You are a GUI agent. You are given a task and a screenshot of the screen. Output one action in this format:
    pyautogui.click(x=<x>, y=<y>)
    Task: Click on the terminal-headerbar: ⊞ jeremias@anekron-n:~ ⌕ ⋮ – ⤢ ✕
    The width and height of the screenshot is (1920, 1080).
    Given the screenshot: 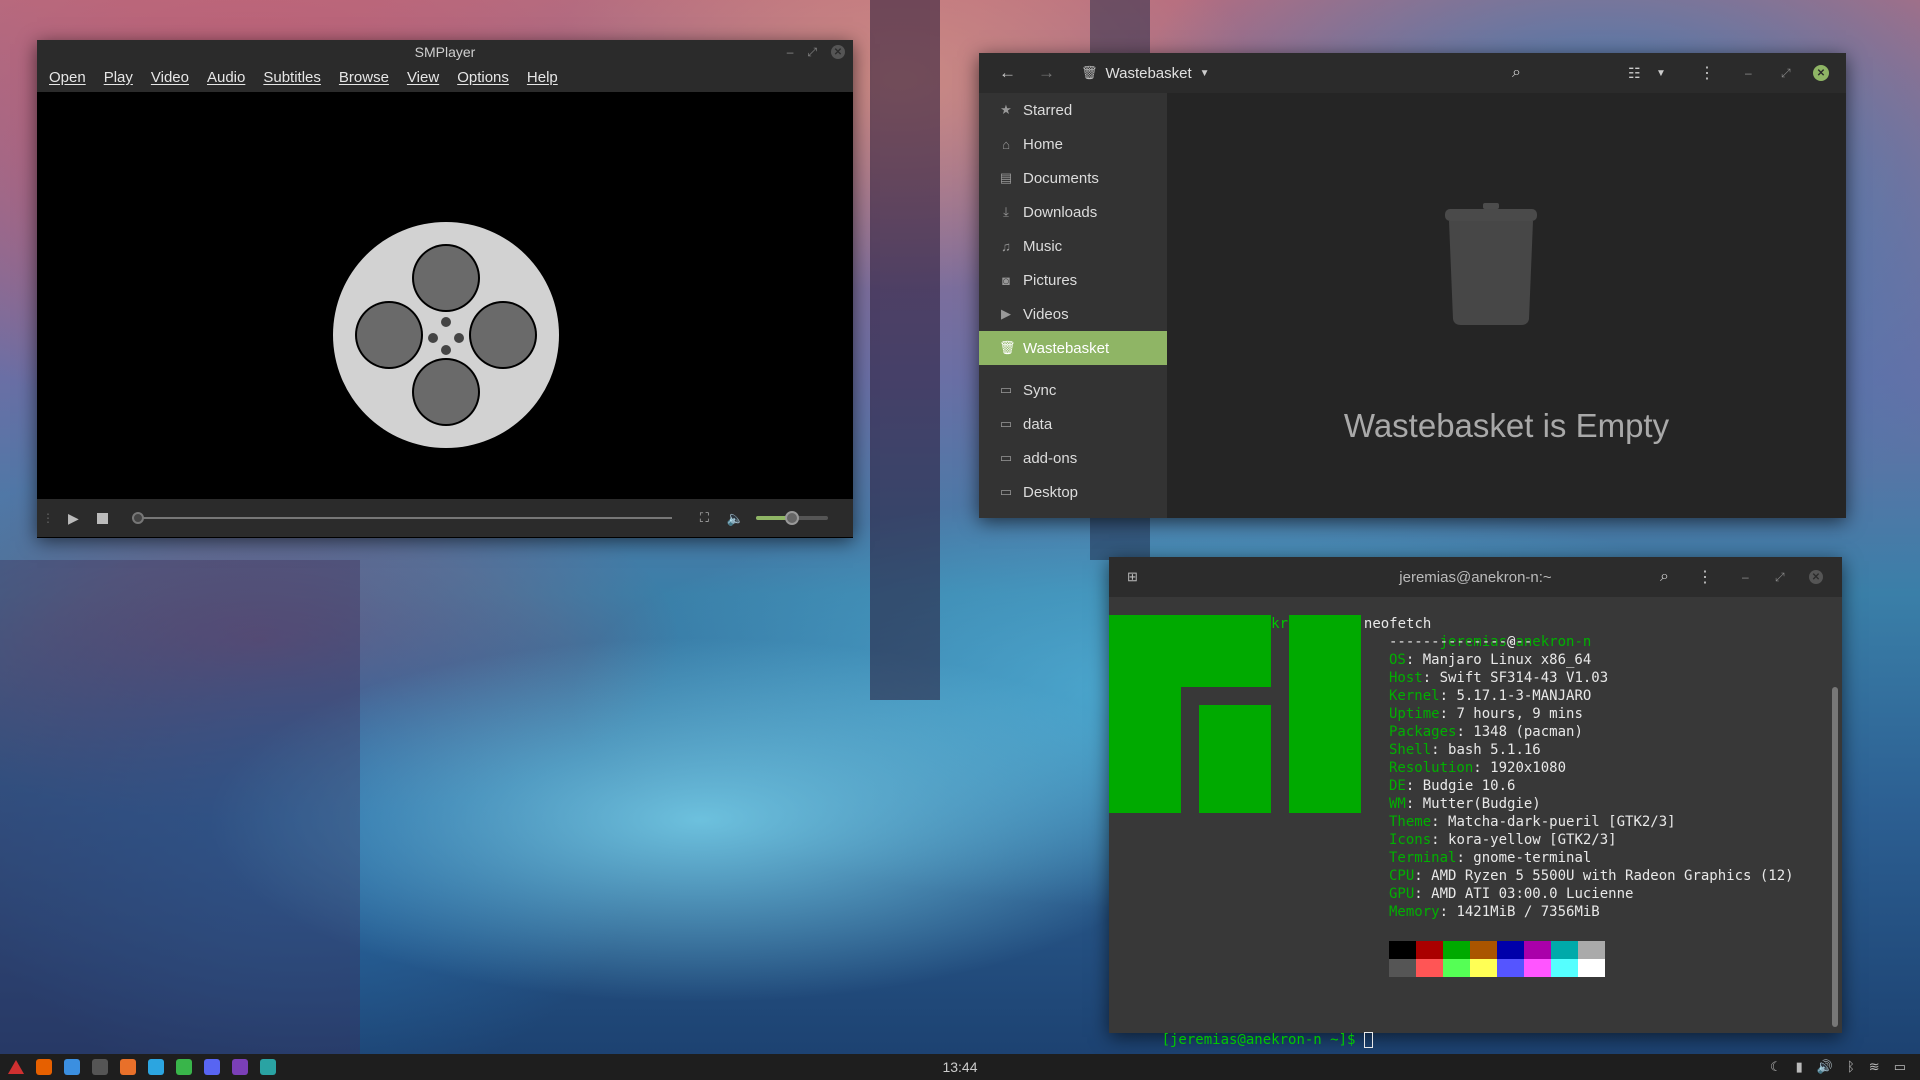 What is the action you would take?
    pyautogui.click(x=1475, y=577)
    